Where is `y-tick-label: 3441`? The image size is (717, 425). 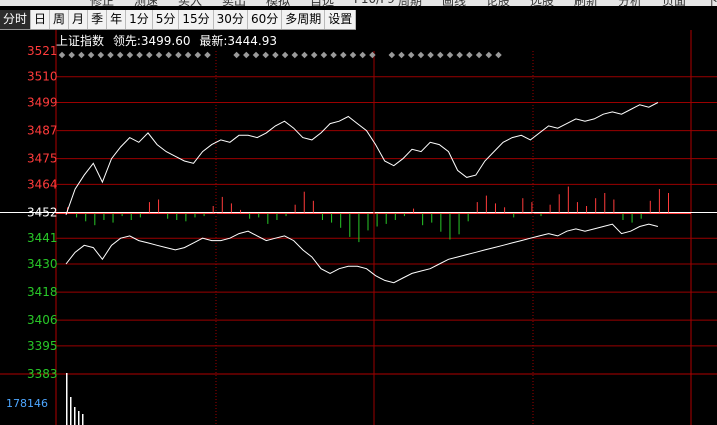
y-tick-label: 3441 is located at coordinates (42, 238).